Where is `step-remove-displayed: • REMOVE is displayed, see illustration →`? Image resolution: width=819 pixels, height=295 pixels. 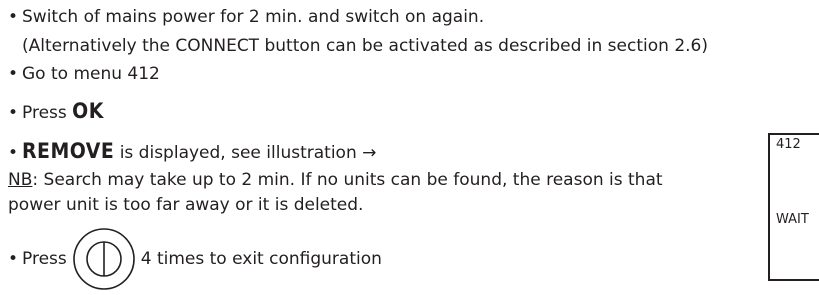 step-remove-displayed: • REMOVE is displayed, see illustration → is located at coordinates (192, 152).